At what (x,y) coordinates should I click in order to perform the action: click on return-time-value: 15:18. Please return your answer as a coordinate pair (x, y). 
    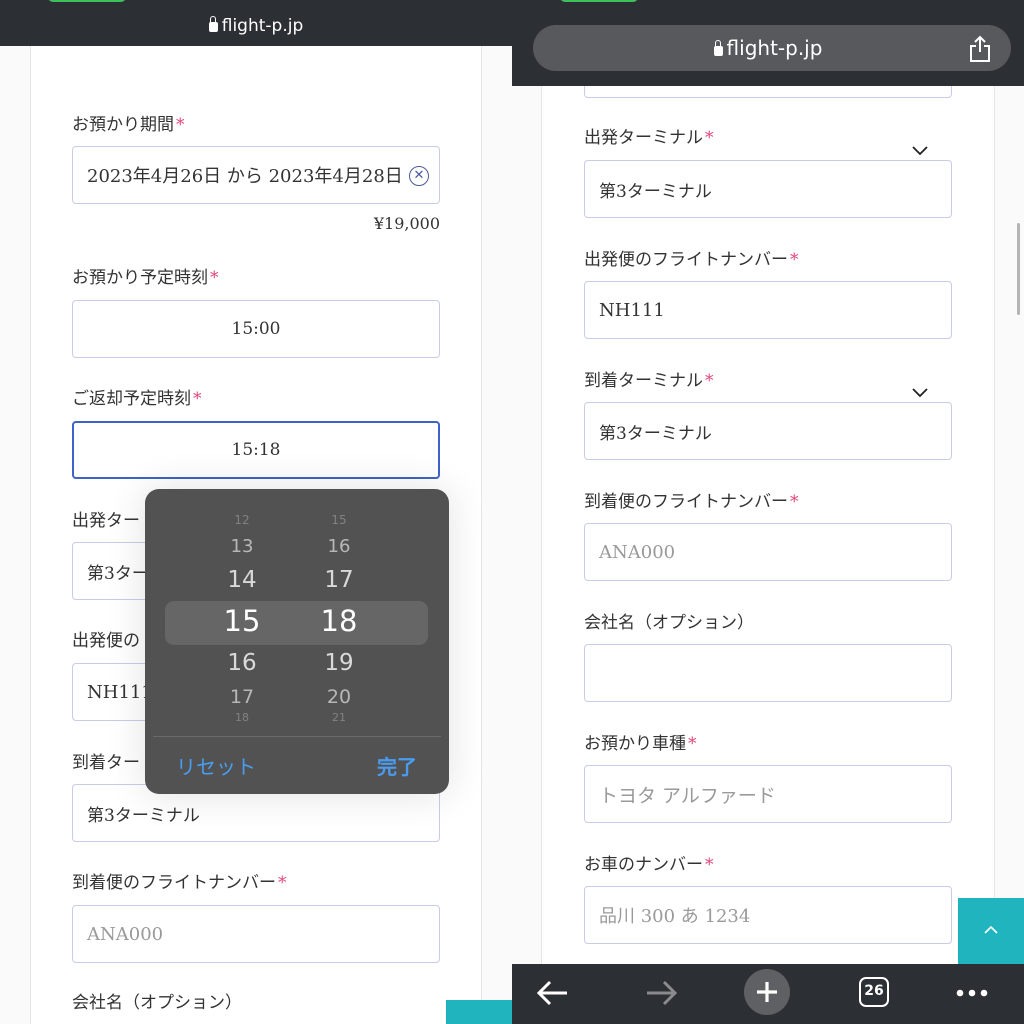
    Looking at the image, I should click on (256, 450).